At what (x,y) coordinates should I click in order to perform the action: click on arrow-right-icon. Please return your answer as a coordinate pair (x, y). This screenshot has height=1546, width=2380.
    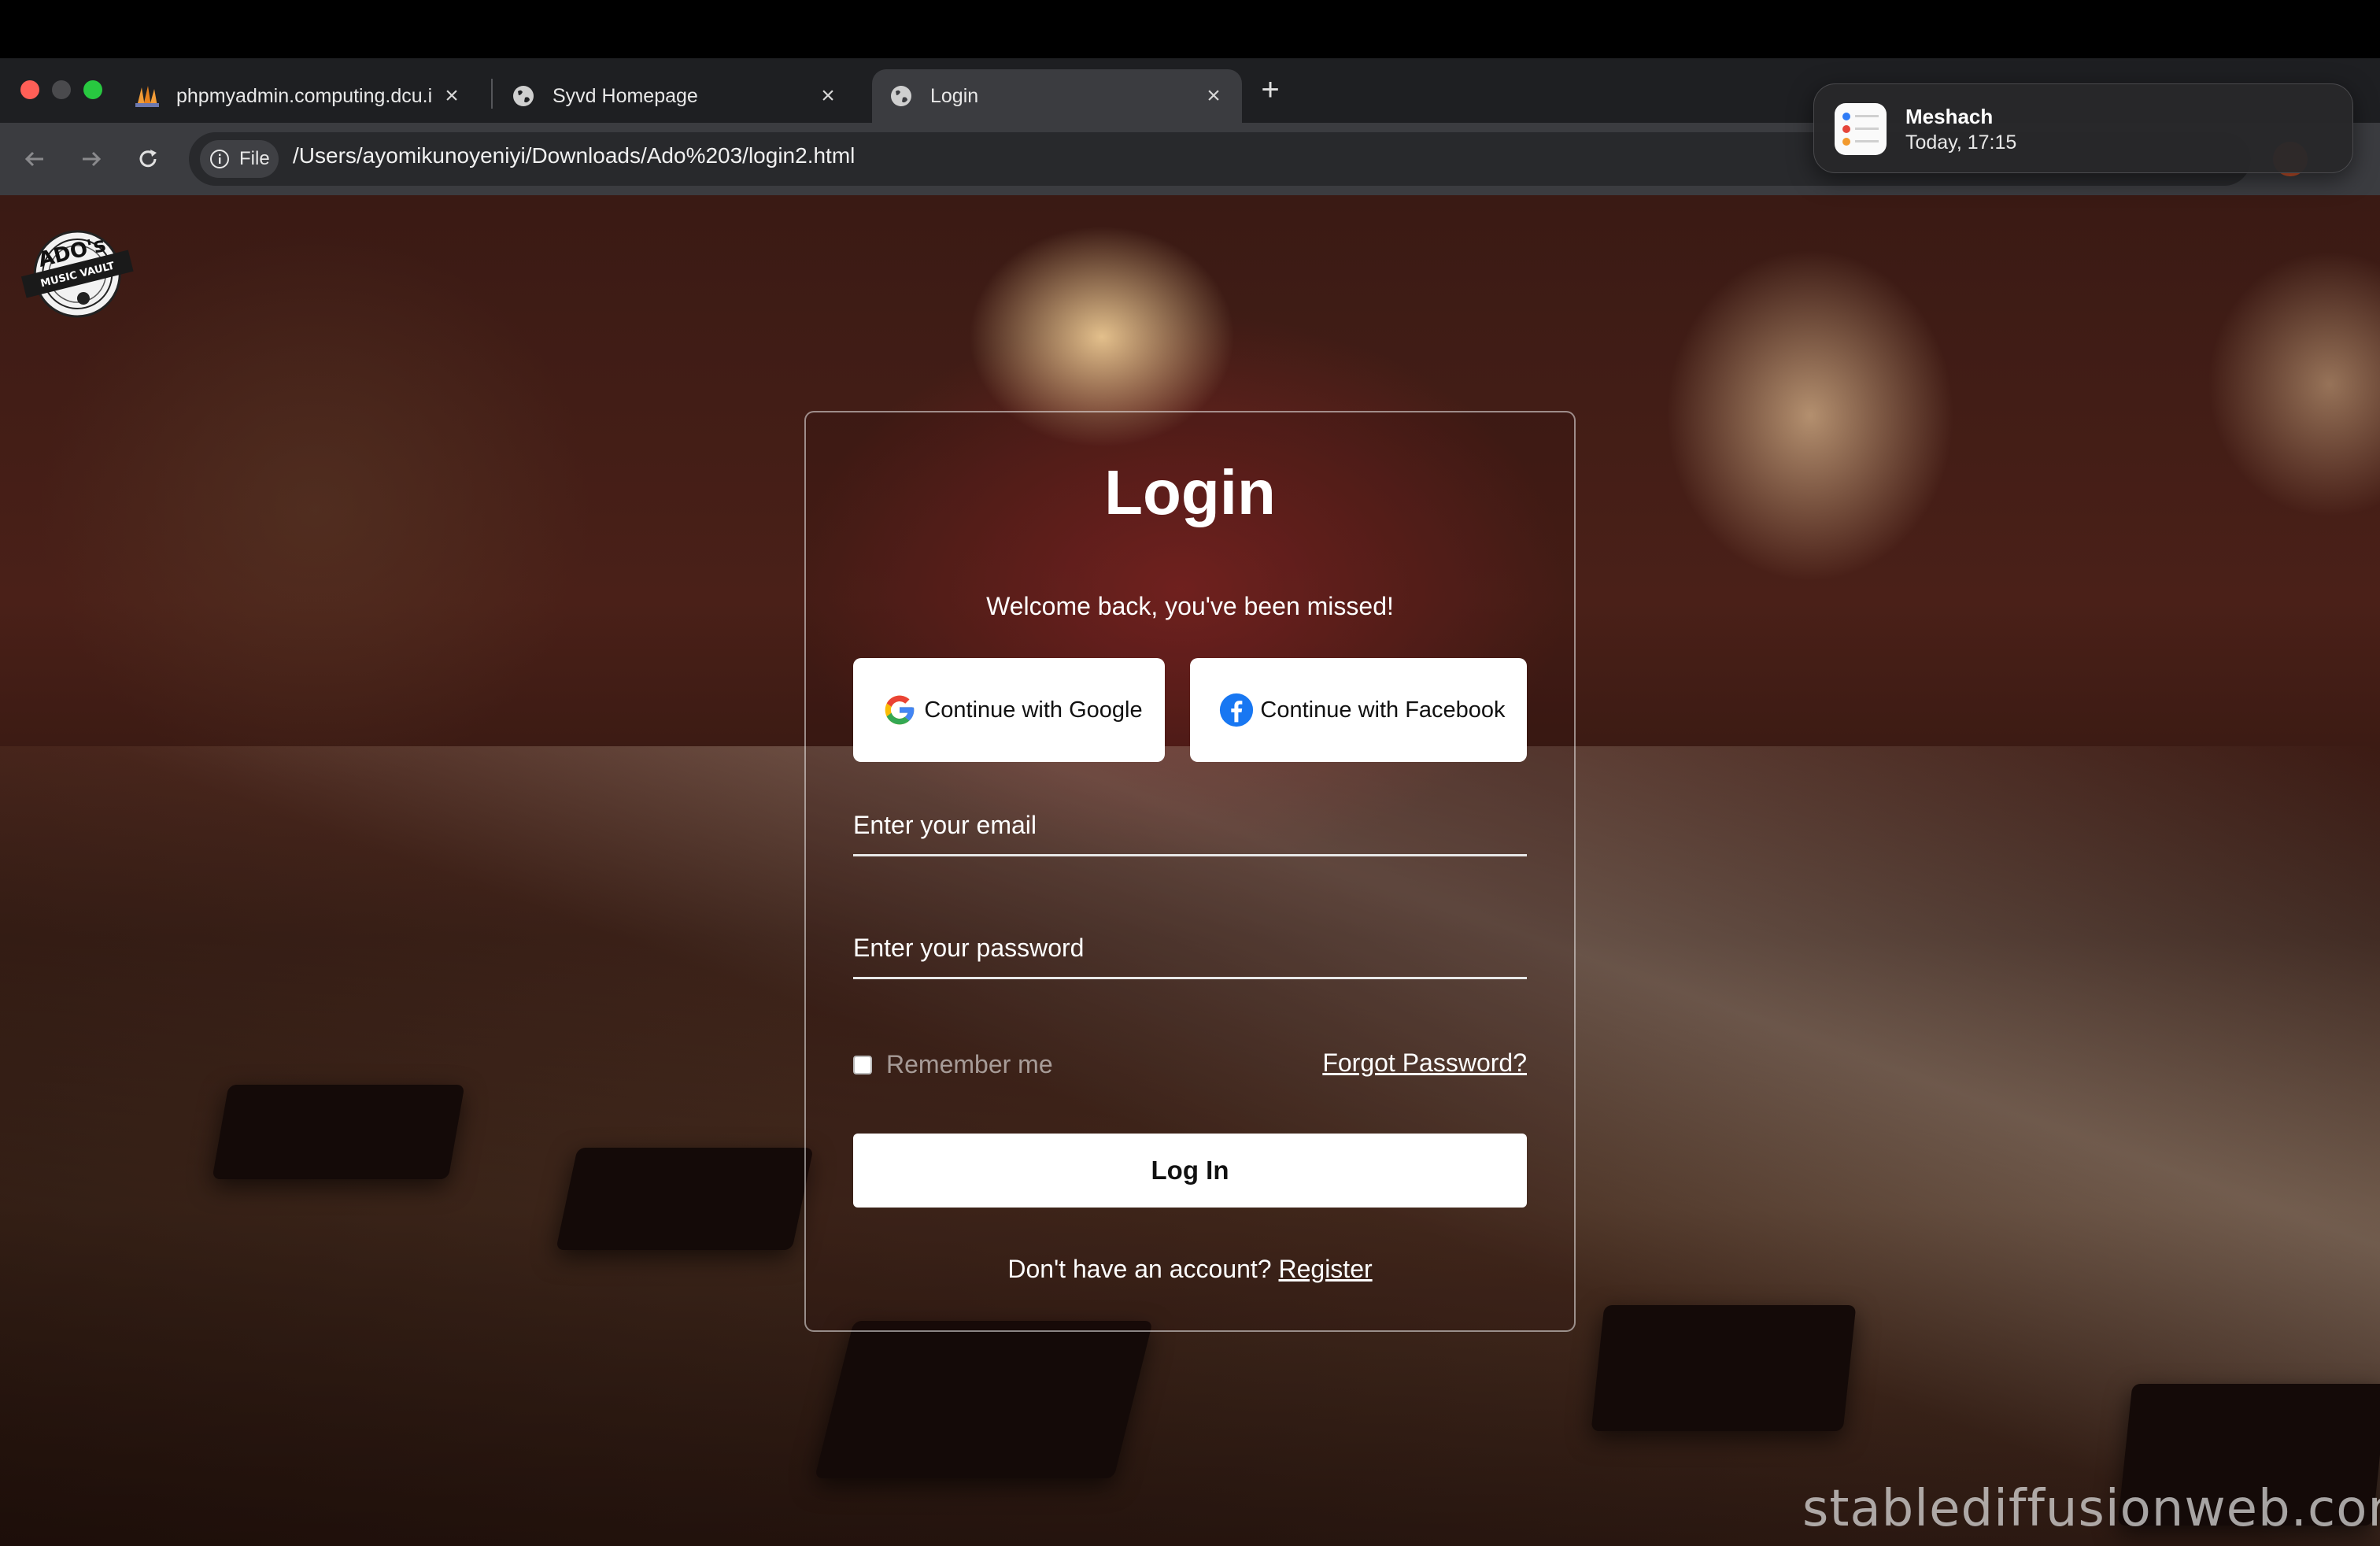
    Looking at the image, I should click on (92, 159).